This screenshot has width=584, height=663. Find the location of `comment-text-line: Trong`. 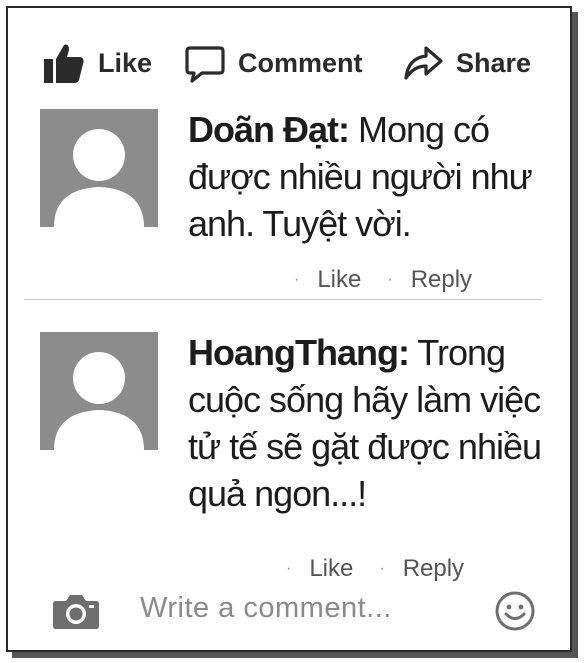

comment-text-line: Trong is located at coordinates (457, 352).